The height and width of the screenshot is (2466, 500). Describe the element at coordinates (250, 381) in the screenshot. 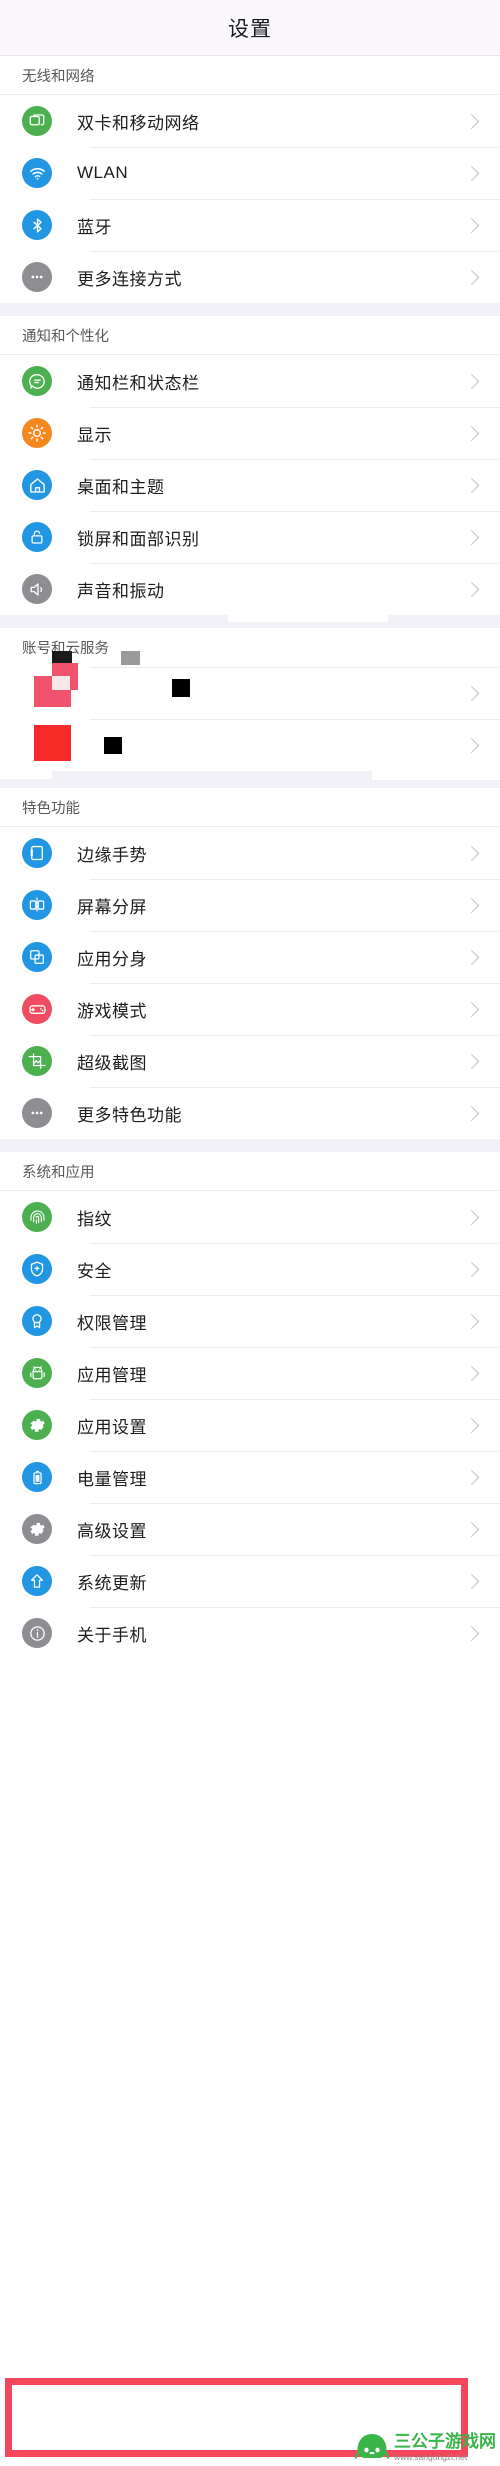

I see `settings-row-notification-bar: 通知栏和状态栏` at that location.